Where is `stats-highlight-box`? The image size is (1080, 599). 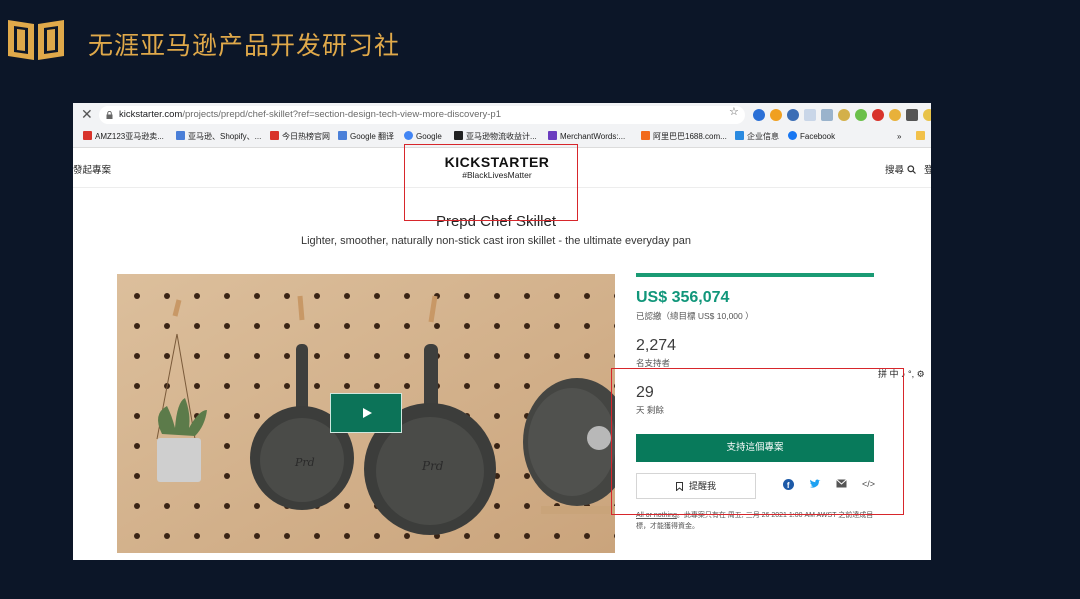
stats-highlight-box is located at coordinates (757, 441).